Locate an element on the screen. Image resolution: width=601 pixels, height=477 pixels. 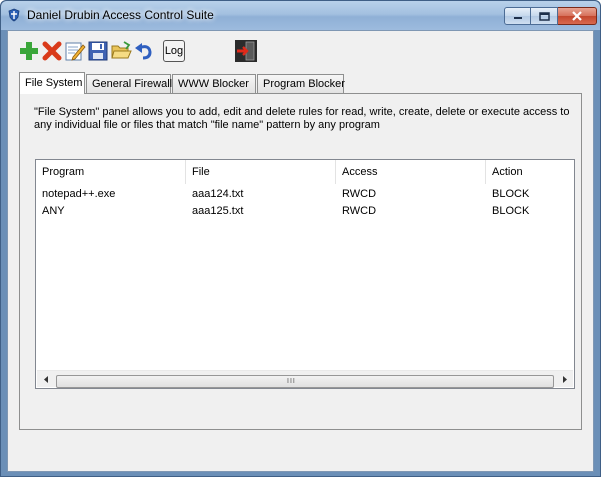
close-button is located at coordinates (577, 16).